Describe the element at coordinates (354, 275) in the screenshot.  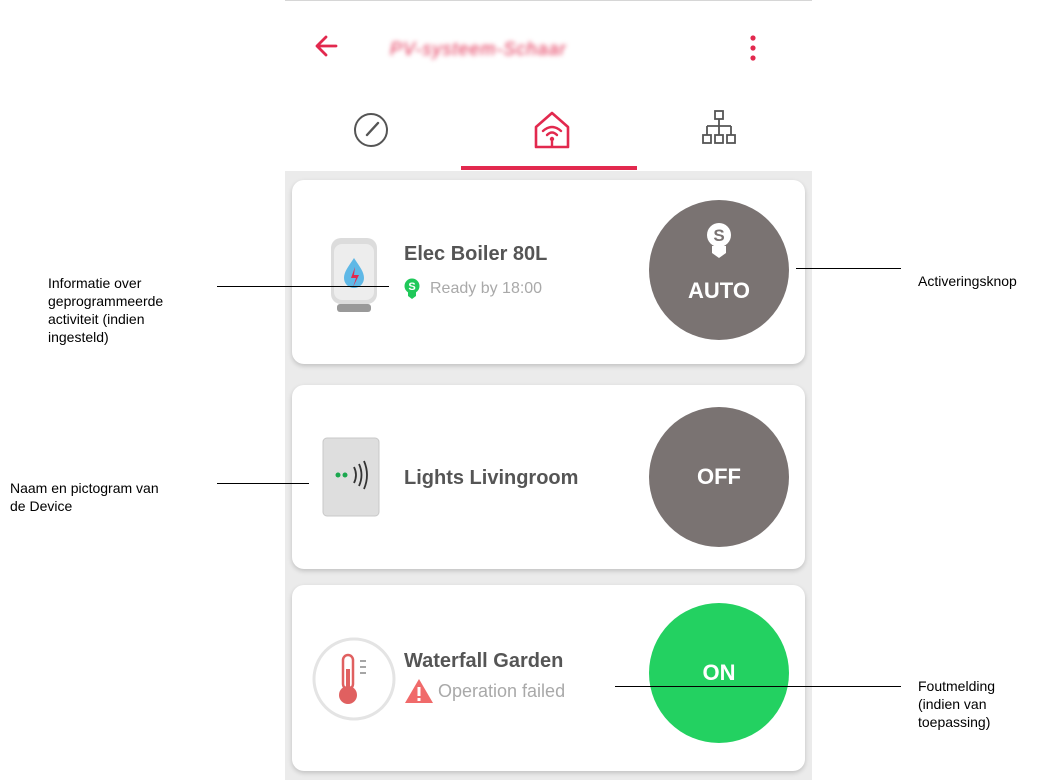
I see `boiler-icon` at that location.